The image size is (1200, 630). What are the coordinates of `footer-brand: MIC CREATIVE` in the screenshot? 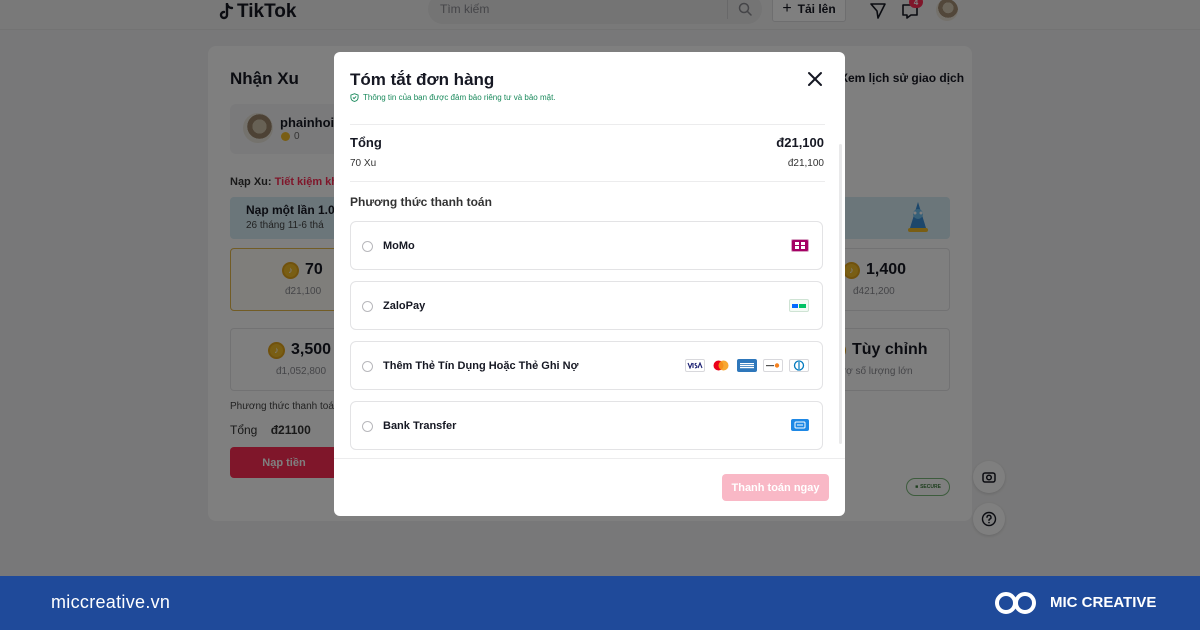 It's located at (1103, 602).